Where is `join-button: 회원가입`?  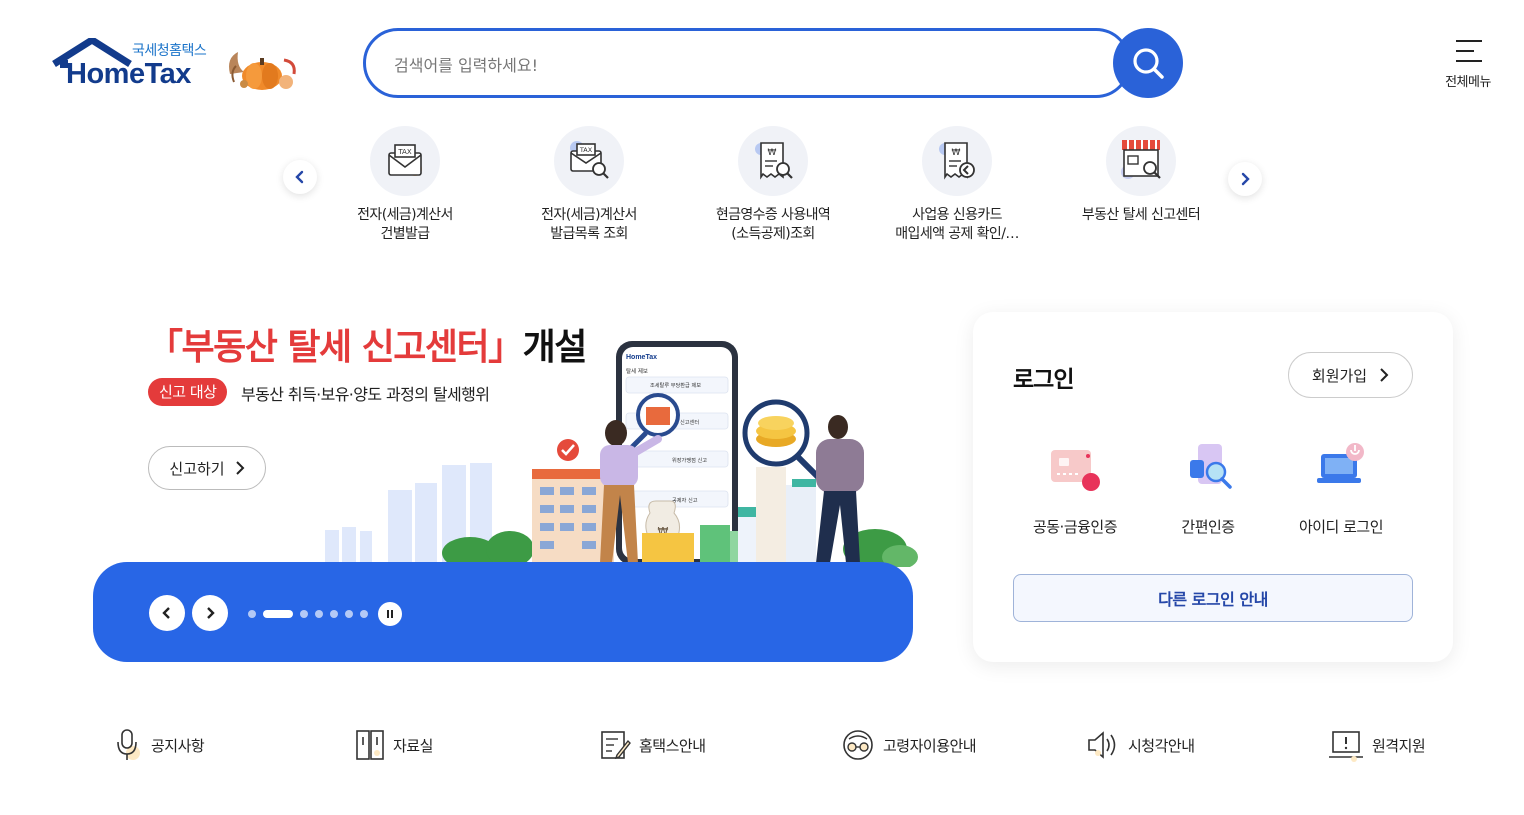
join-button: 회원가입 is located at coordinates (1350, 375).